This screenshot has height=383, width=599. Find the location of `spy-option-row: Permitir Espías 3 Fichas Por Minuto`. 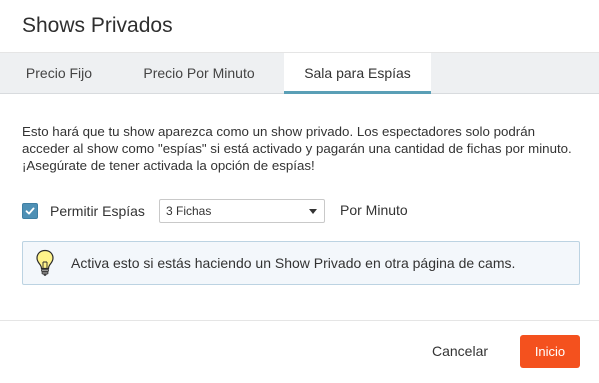

spy-option-row: Permitir Espías 3 Fichas Por Minuto is located at coordinates (215, 211).